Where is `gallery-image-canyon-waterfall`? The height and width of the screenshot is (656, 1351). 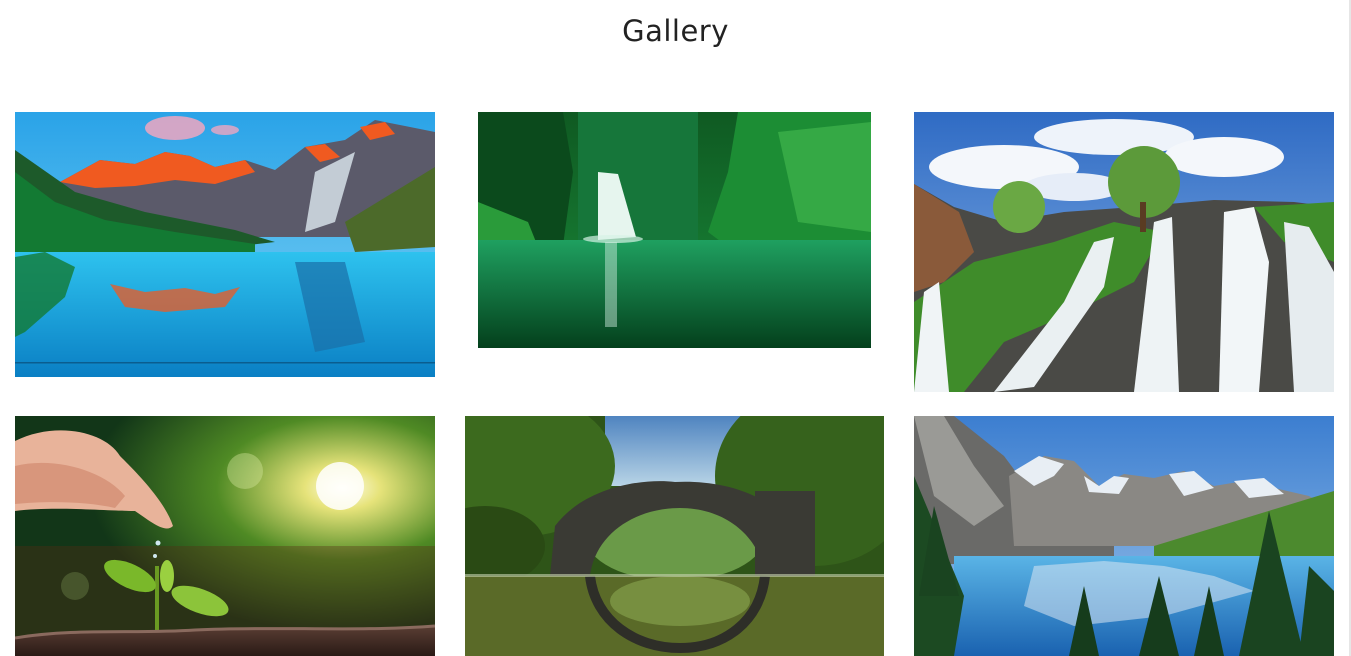
gallery-image-canyon-waterfall is located at coordinates (674, 230).